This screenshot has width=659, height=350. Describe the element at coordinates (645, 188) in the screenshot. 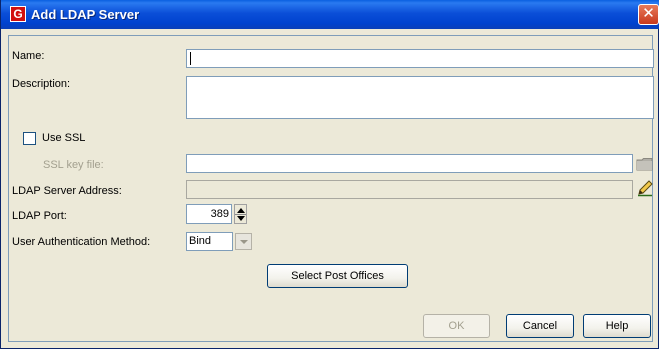

I see `pencil-icon` at that location.